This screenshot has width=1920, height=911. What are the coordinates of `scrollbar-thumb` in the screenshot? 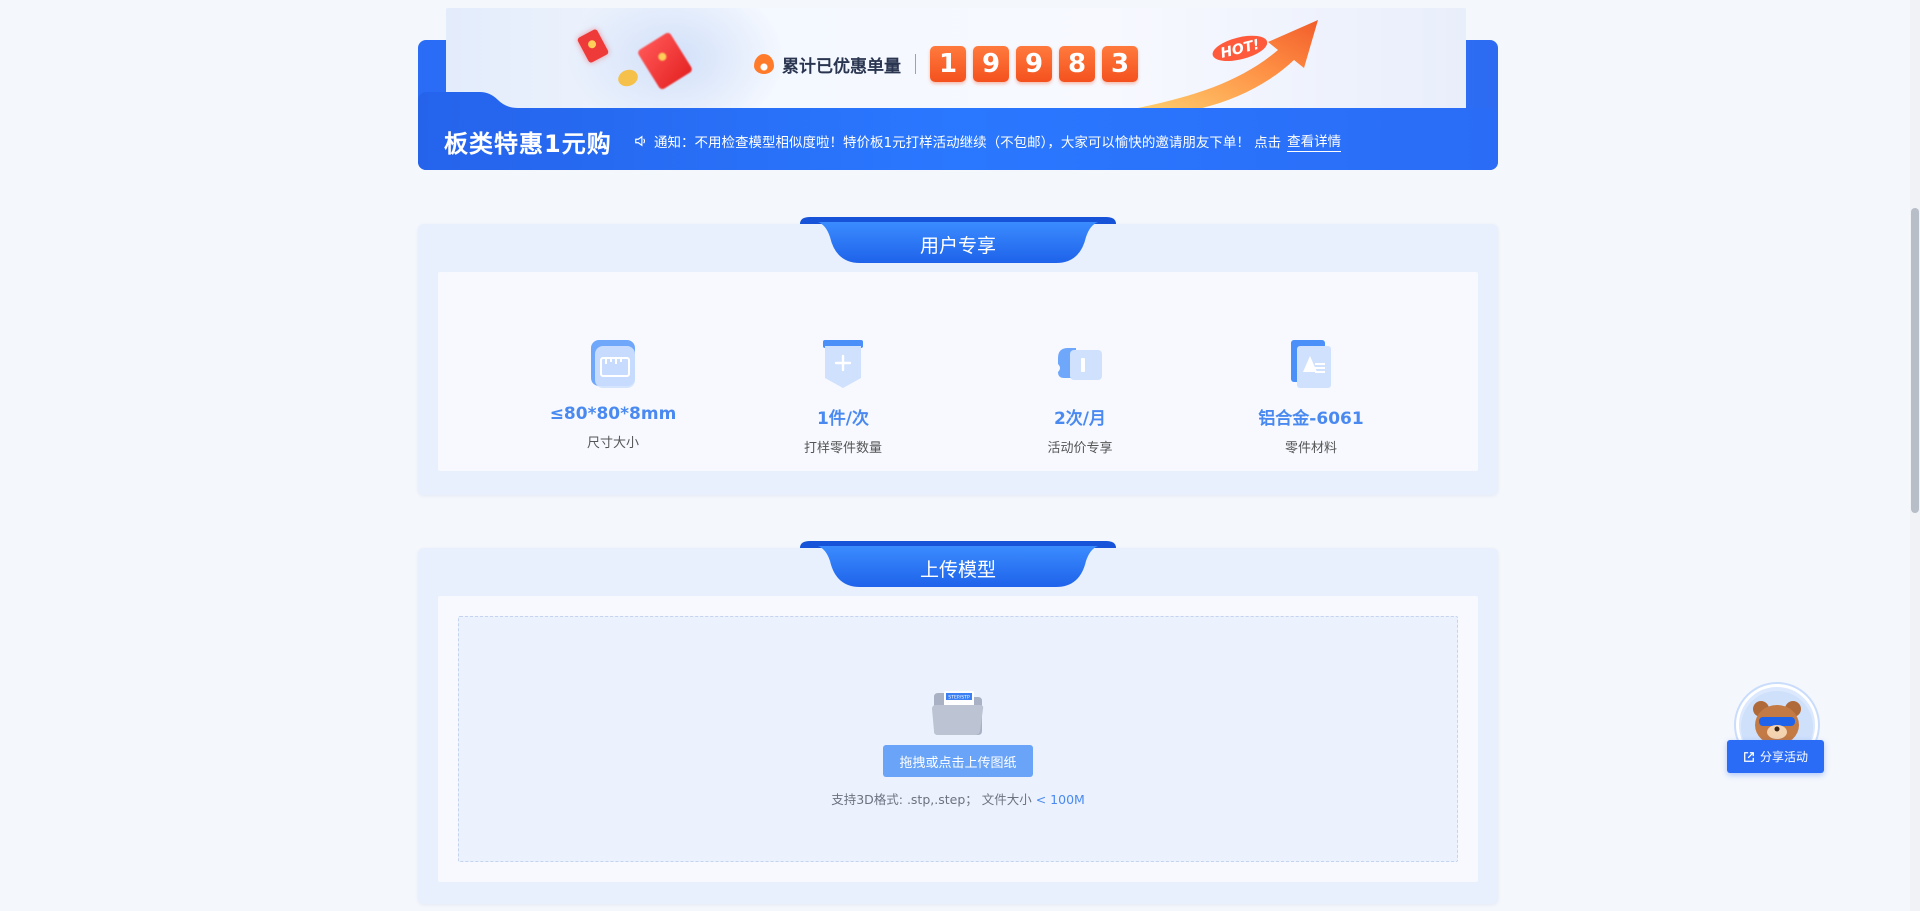 It's located at (1915, 360).